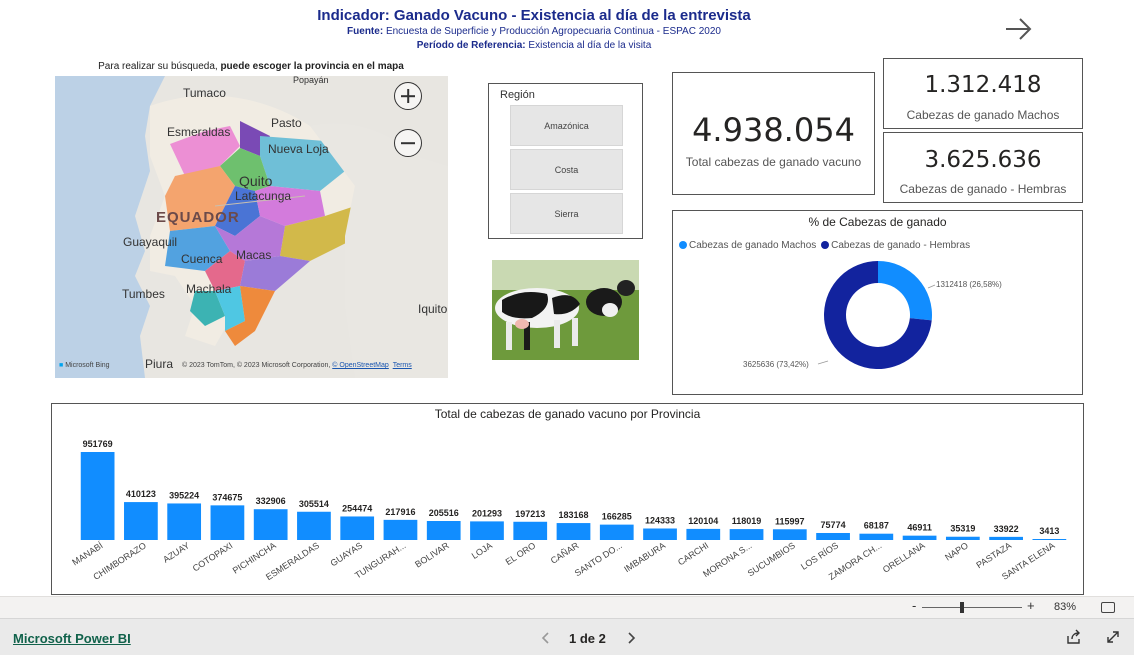  I want to click on bar-category-label: CARCHI, so click(693, 553).